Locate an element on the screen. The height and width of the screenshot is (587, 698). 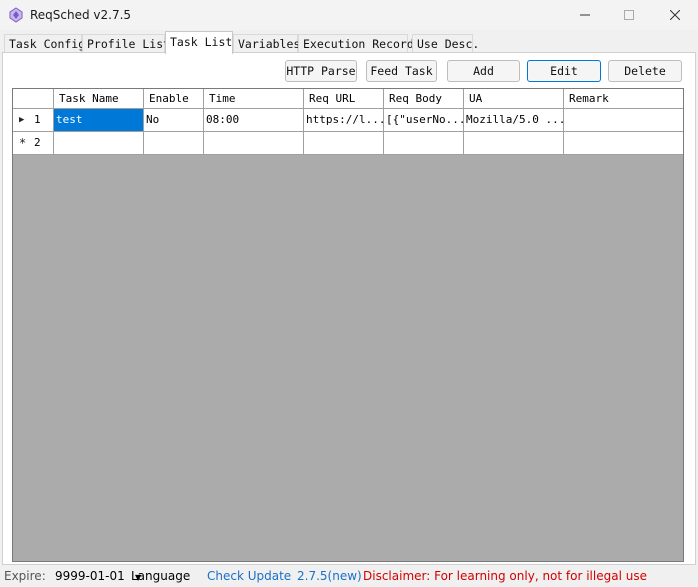
delete-button: Delete is located at coordinates (645, 71).